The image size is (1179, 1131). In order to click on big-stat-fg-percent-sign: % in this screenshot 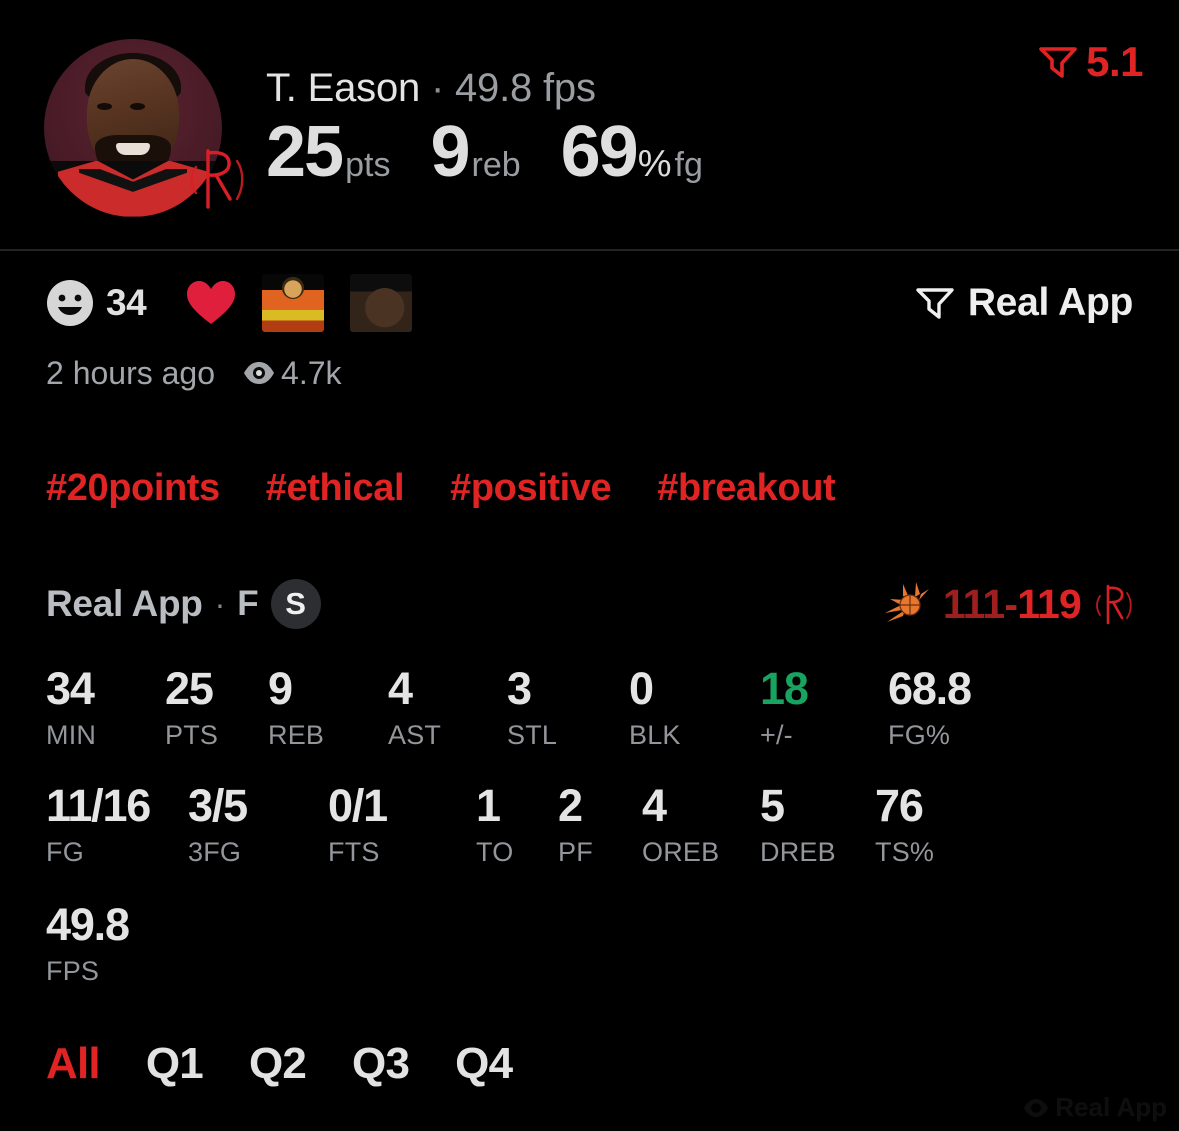, I will do `click(654, 163)`.